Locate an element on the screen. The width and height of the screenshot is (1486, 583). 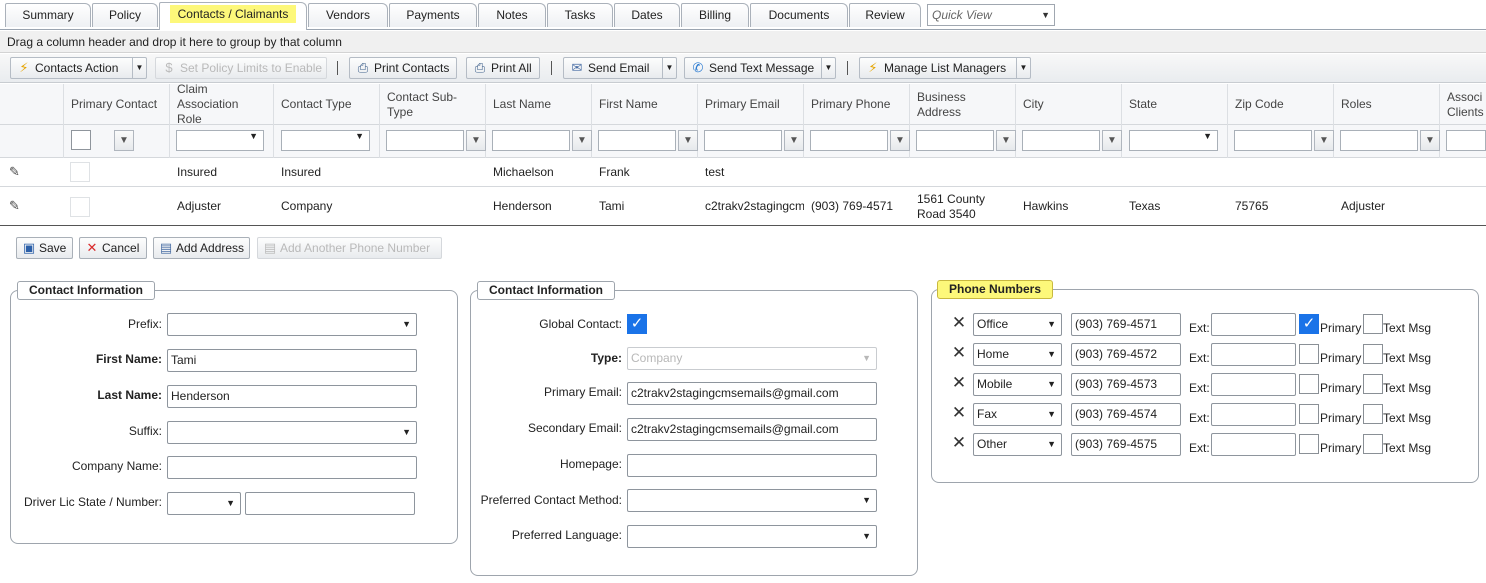
preferred-language-select: ▼ is located at coordinates (752, 536).